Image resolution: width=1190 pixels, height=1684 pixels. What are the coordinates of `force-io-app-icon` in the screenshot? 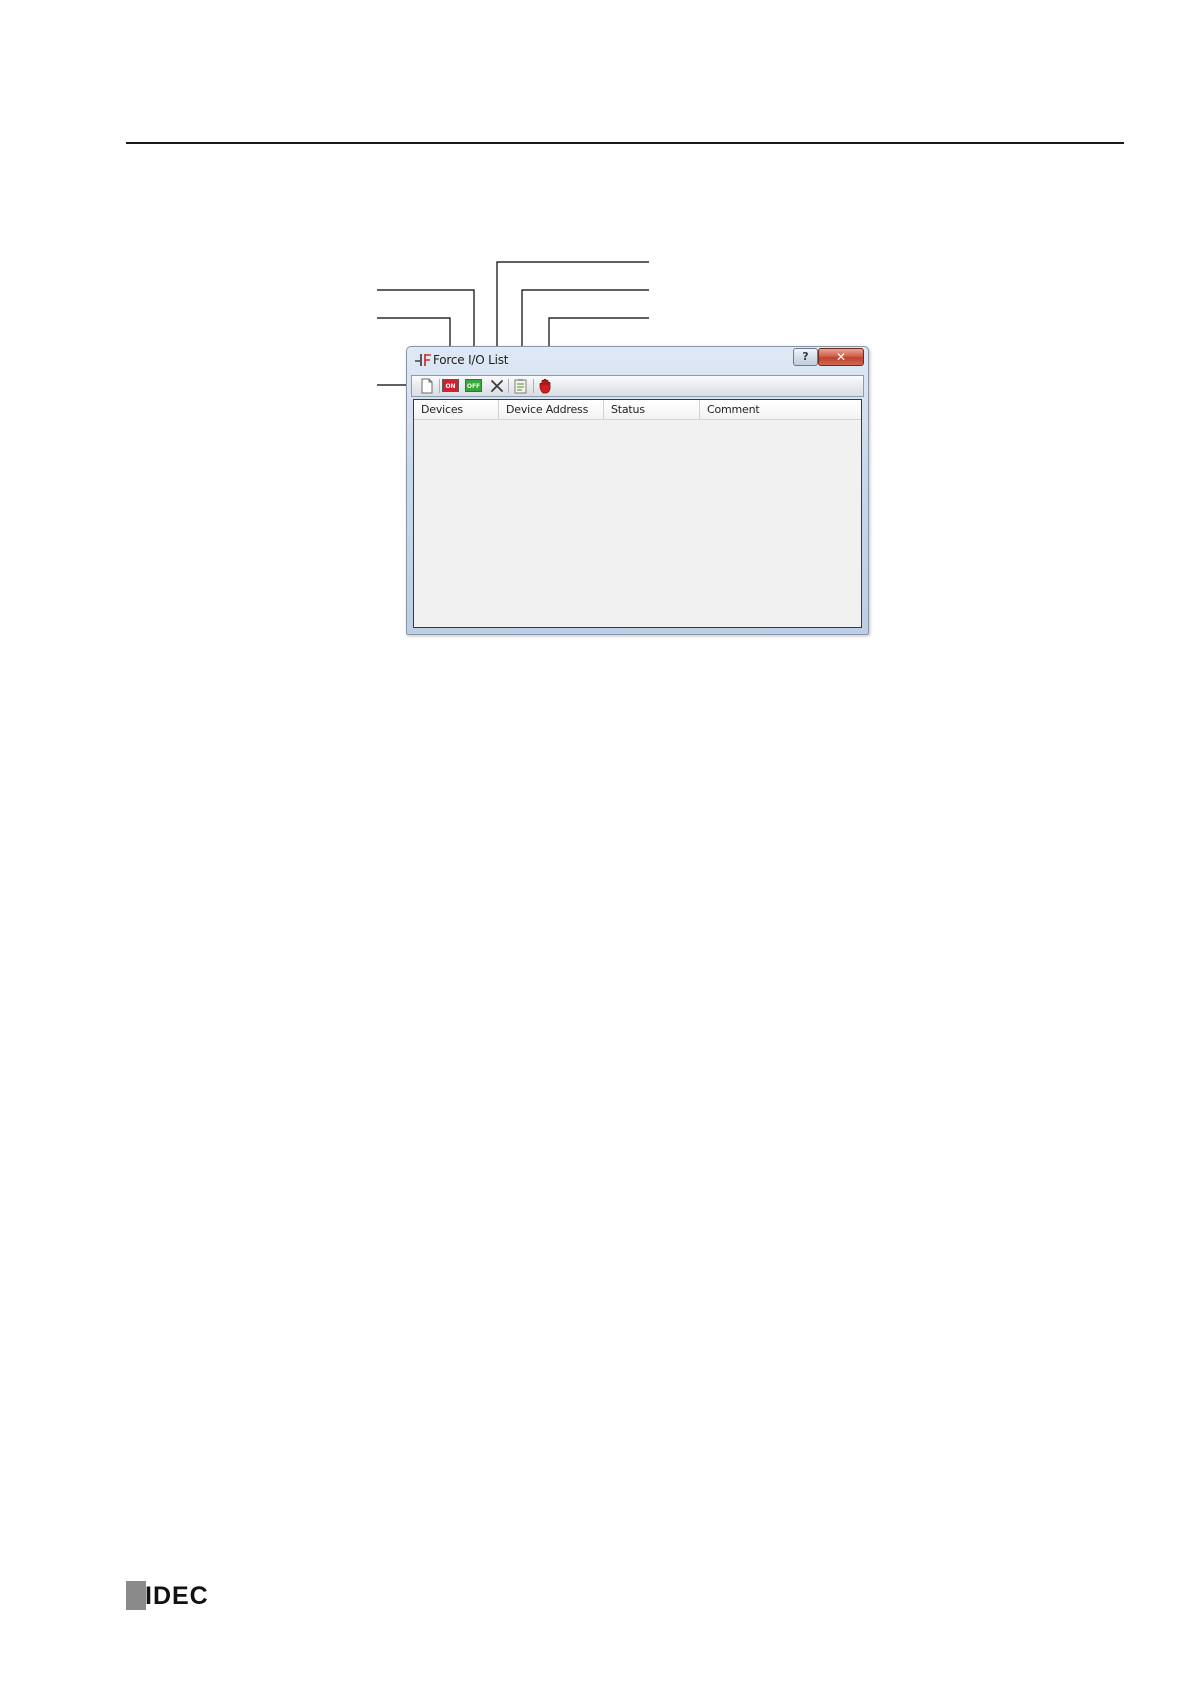 It's located at (423, 360).